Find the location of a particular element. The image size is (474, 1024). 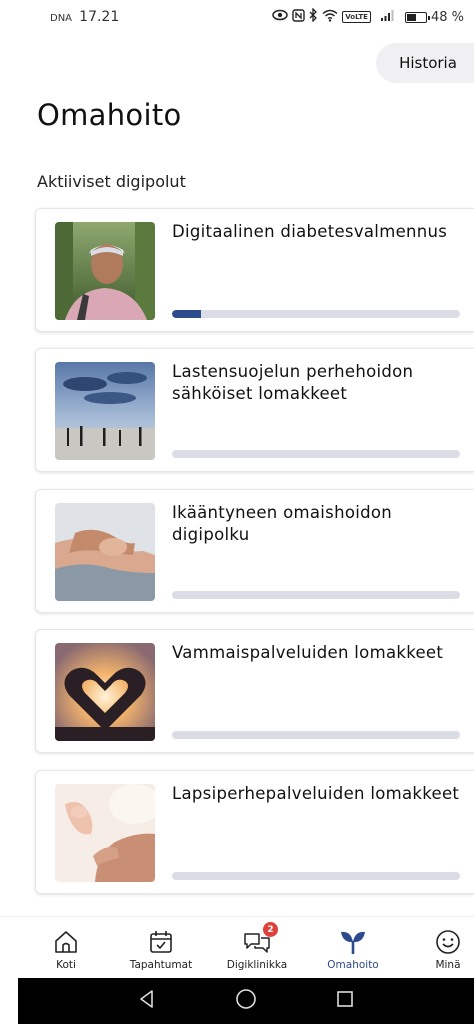

nav-item-mina: Minä is located at coordinates (448, 948).